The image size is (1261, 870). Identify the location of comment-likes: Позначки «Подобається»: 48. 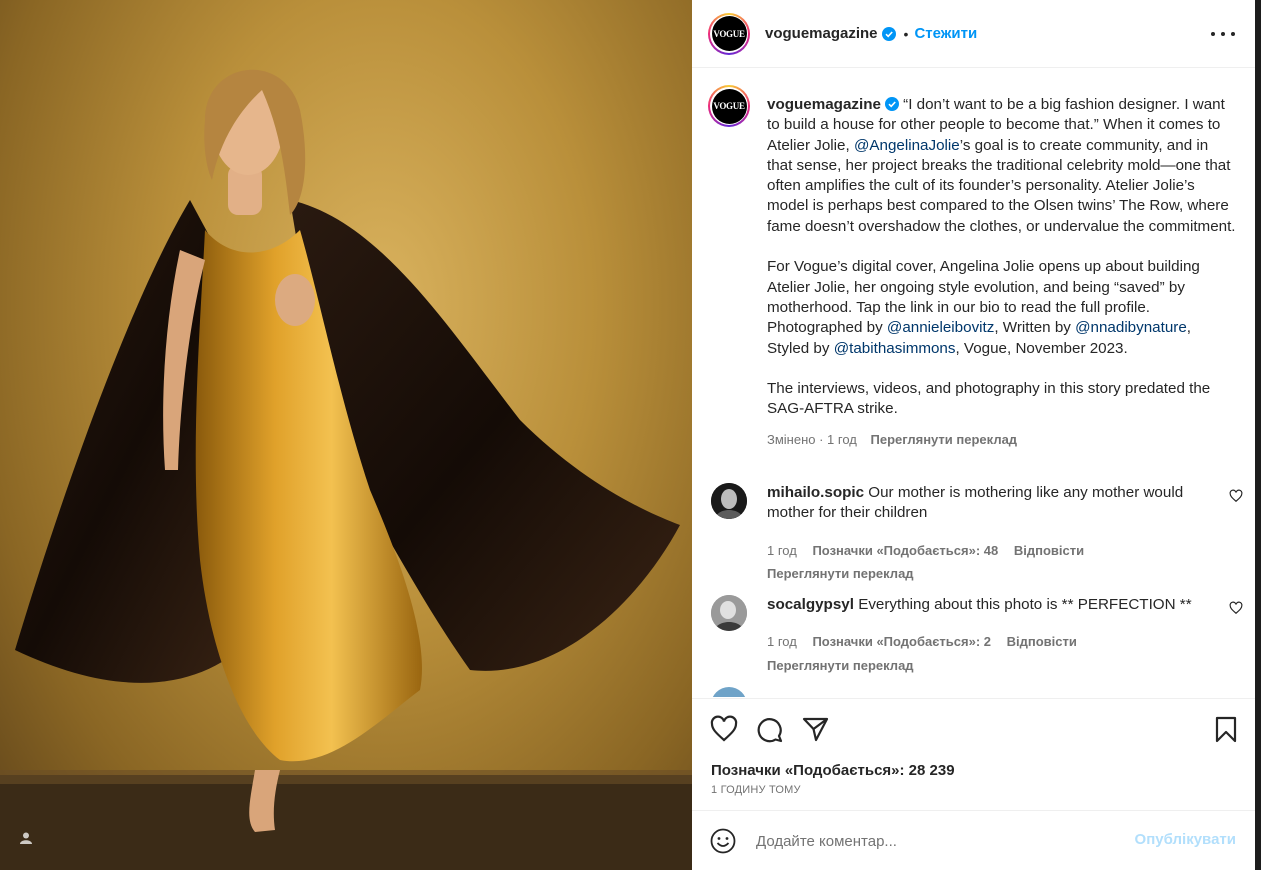
(905, 550).